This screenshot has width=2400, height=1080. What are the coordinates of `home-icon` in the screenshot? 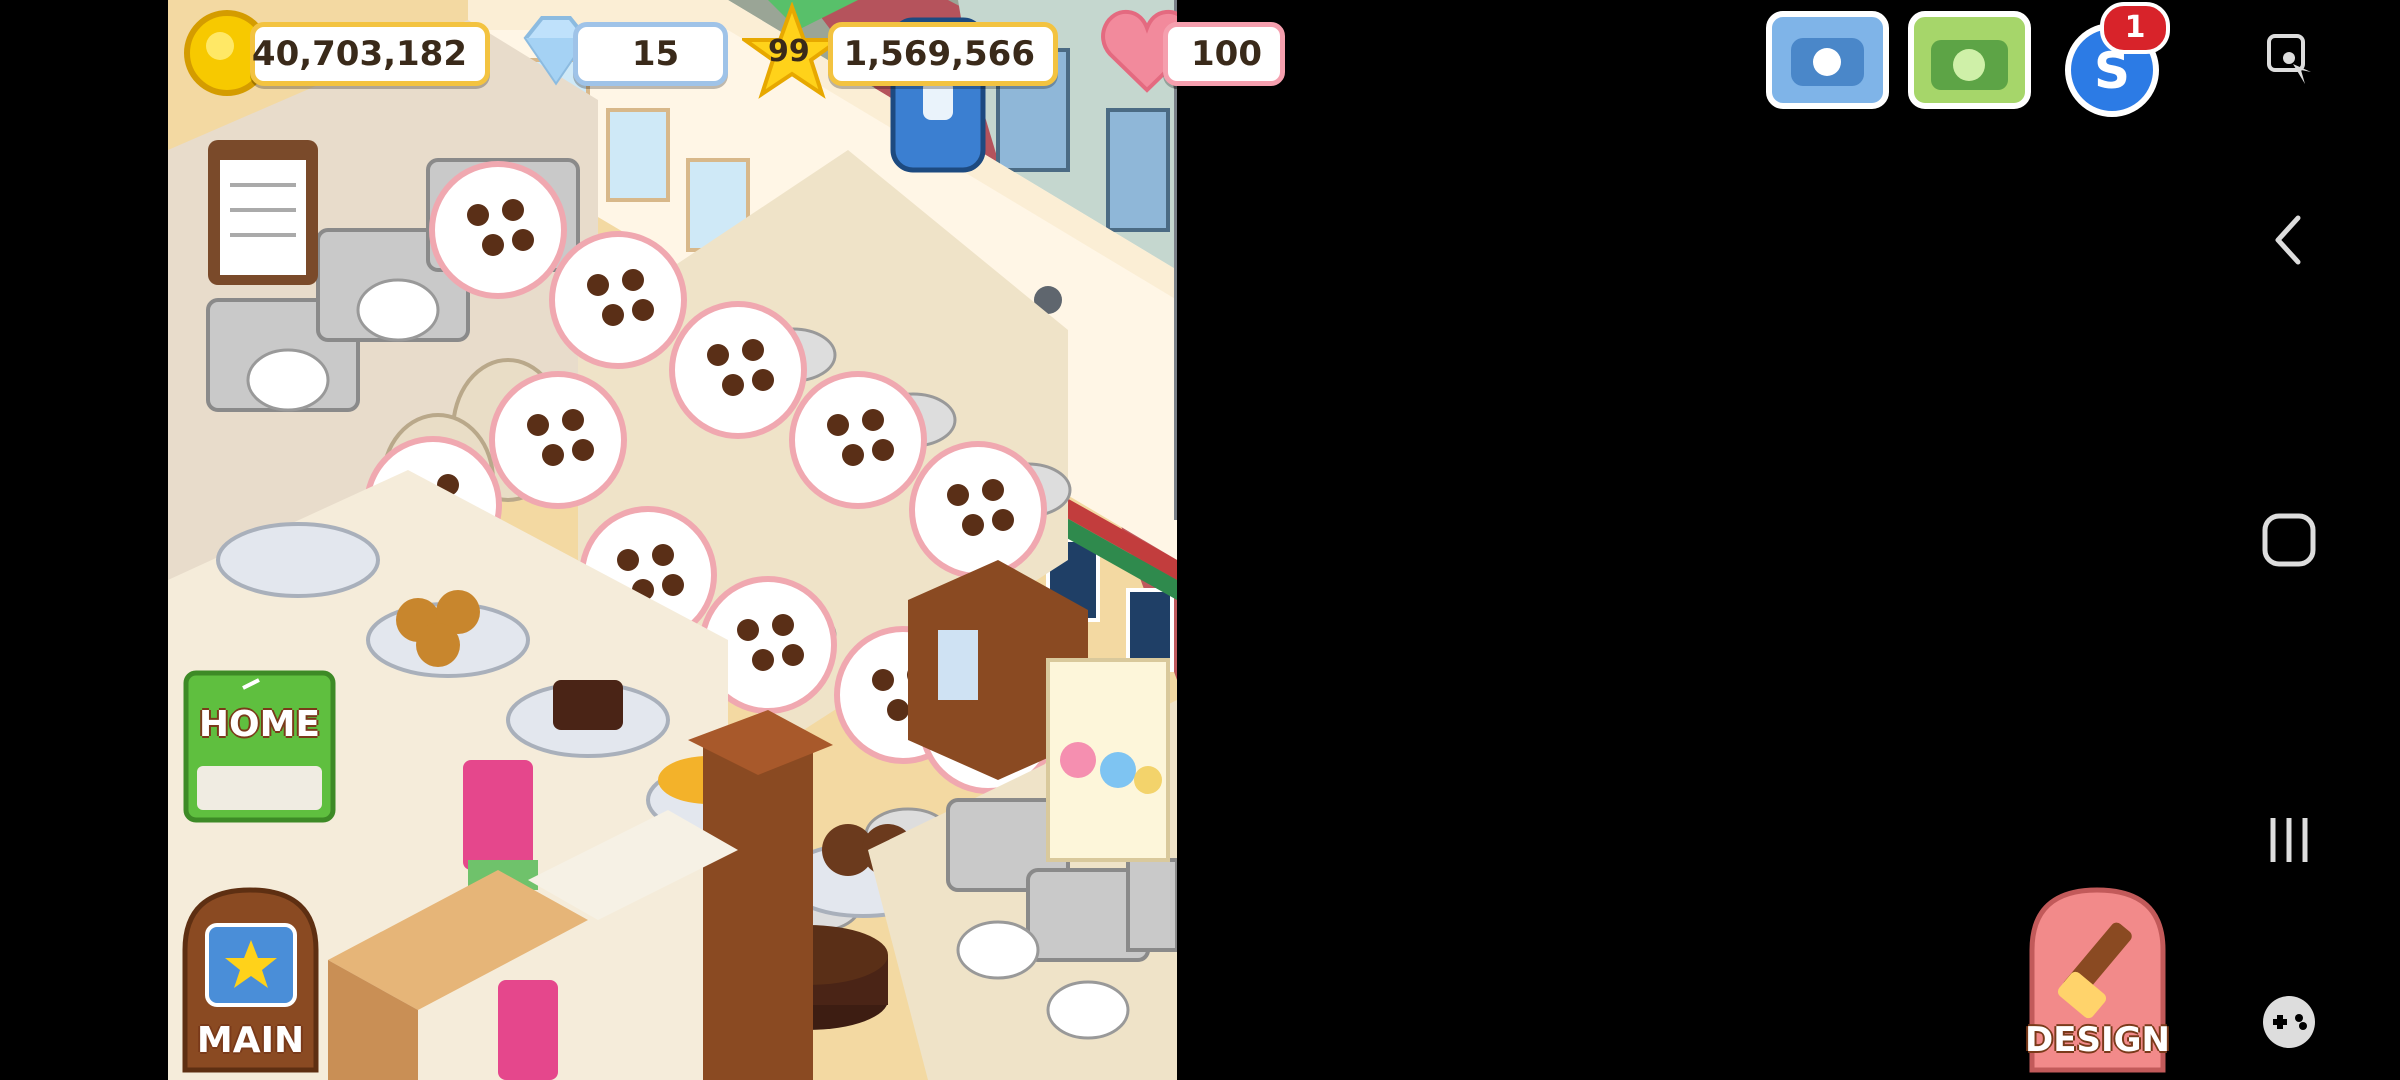 It's located at (2288, 540).